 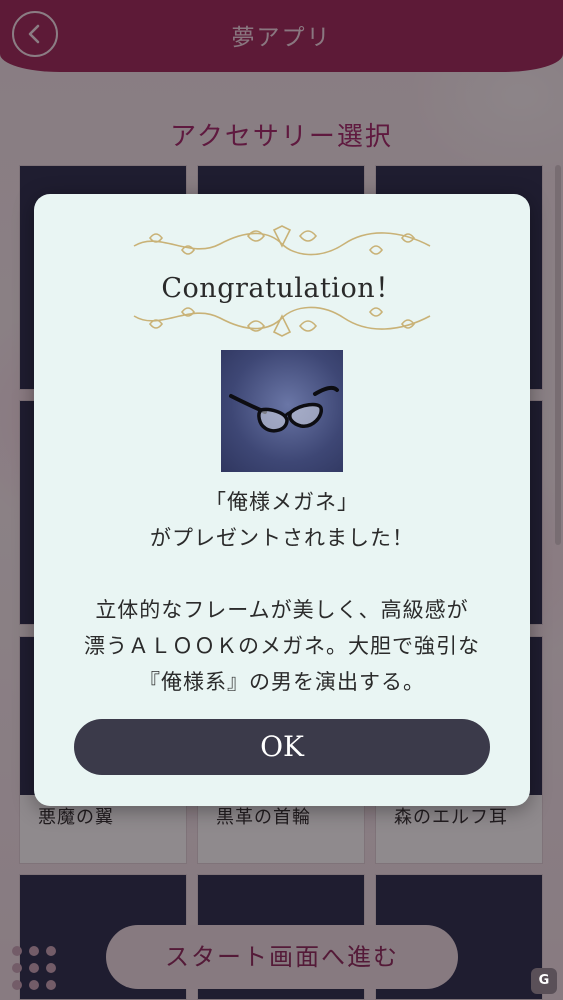 What do you see at coordinates (282, 646) in the screenshot?
I see `item-description-line: 漂うＡＬＯＯＫのメガネ。大胆で強引な` at bounding box center [282, 646].